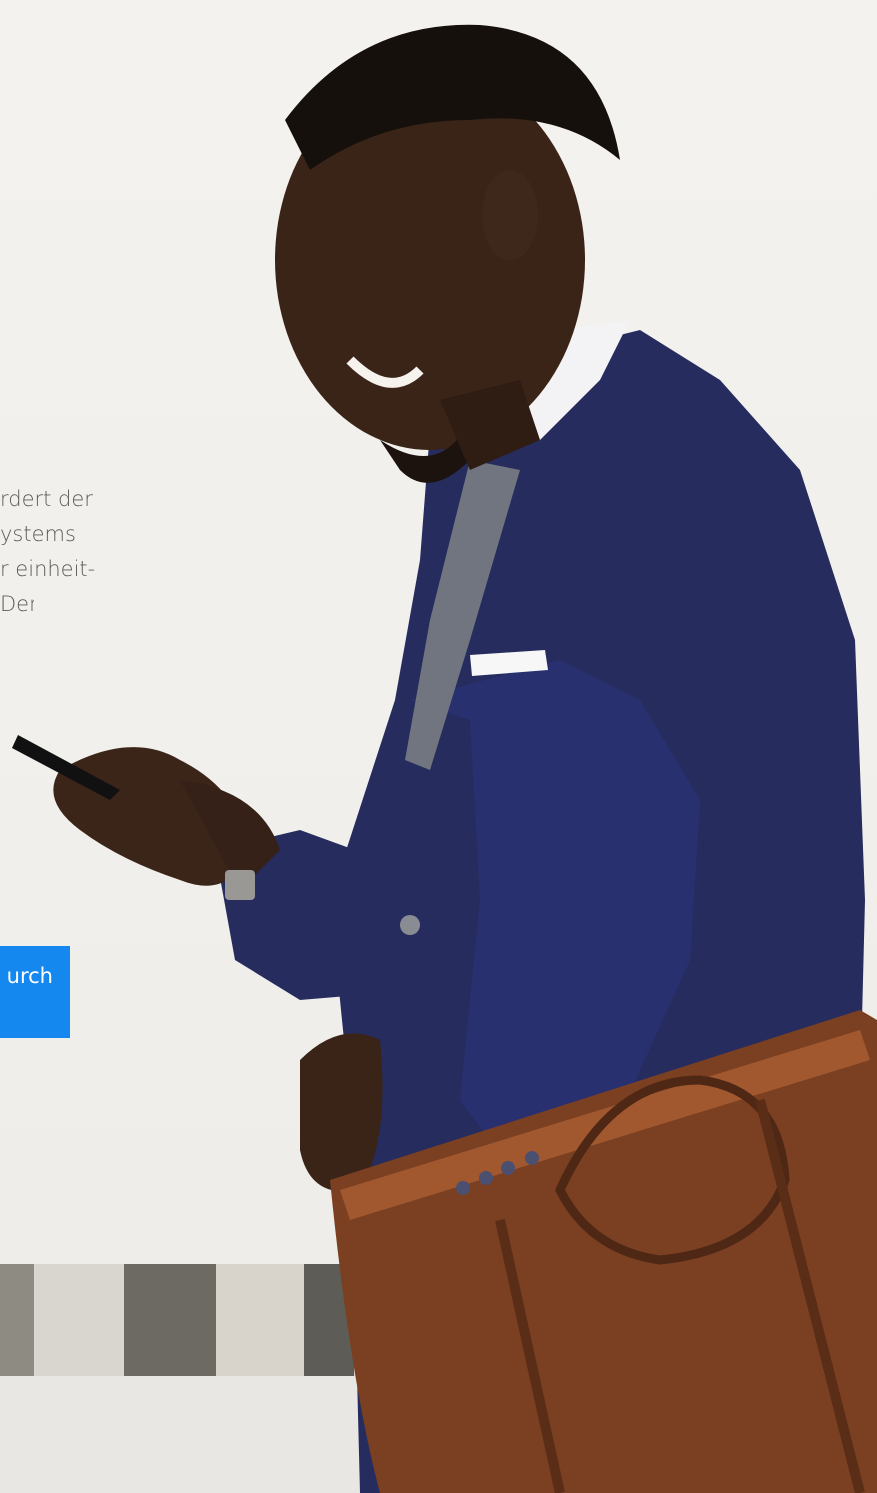 The image size is (877, 1493). What do you see at coordinates (130, 552) in the screenshot?
I see `intro-paragraph: rdert der ystems r einheit- Der` at bounding box center [130, 552].